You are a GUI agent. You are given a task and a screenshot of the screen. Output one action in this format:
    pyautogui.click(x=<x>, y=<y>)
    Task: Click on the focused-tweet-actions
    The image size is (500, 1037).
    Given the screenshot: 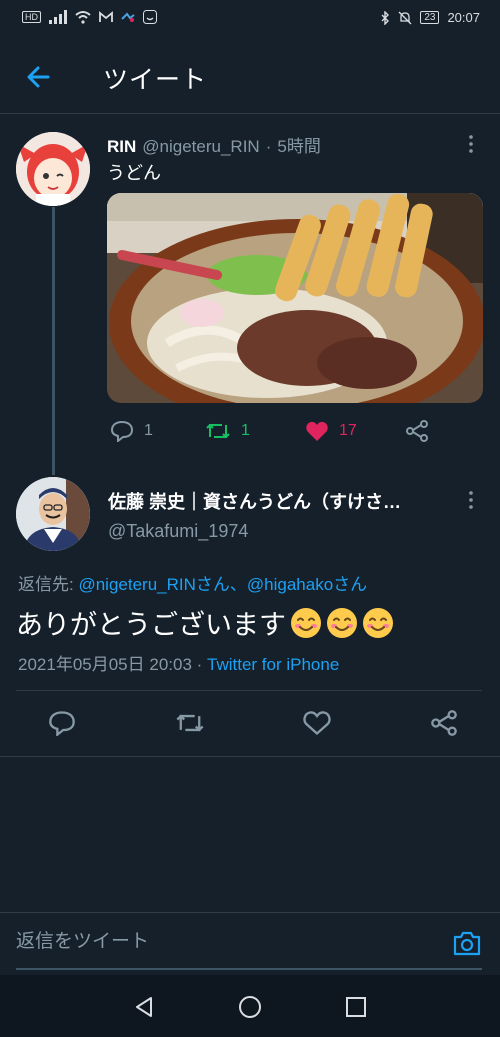 What is the action you would take?
    pyautogui.click(x=253, y=723)
    